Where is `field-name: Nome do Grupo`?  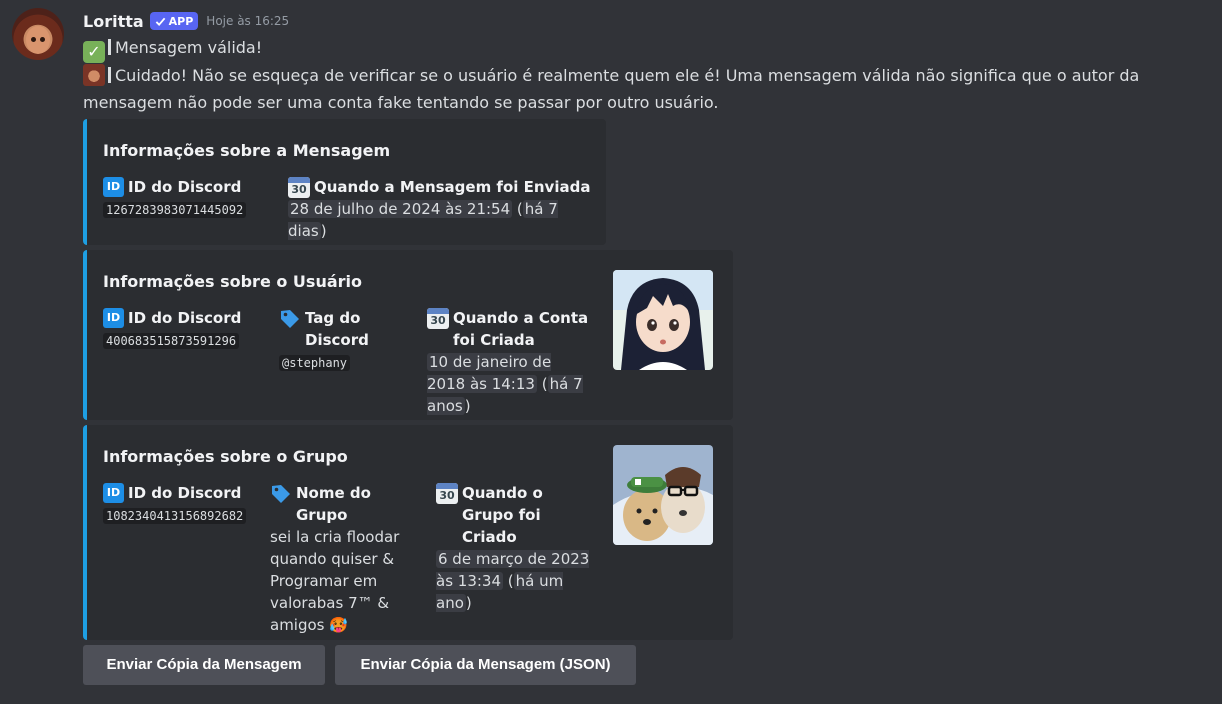 field-name: Nome do Grupo is located at coordinates (333, 504).